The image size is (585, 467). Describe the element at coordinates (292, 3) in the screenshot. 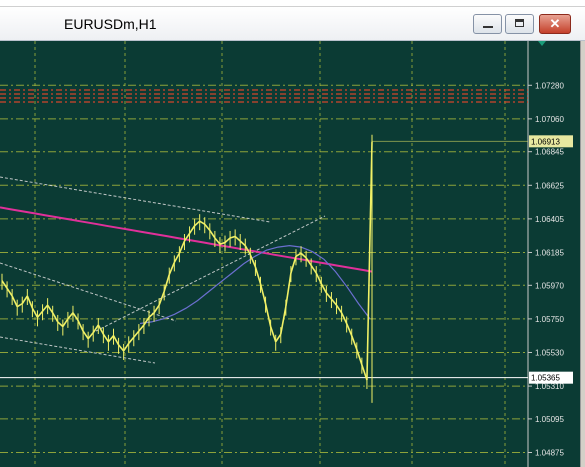

I see `menu-strip` at that location.